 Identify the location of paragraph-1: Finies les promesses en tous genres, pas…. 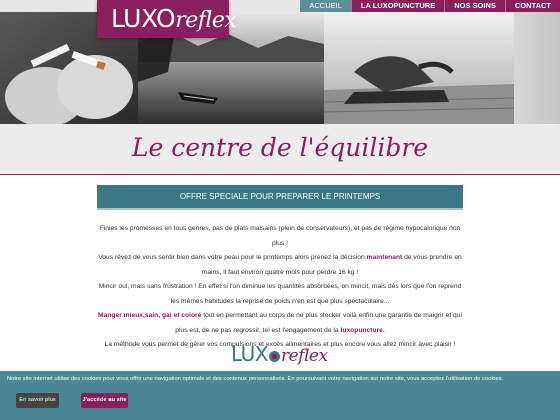
(280, 236).